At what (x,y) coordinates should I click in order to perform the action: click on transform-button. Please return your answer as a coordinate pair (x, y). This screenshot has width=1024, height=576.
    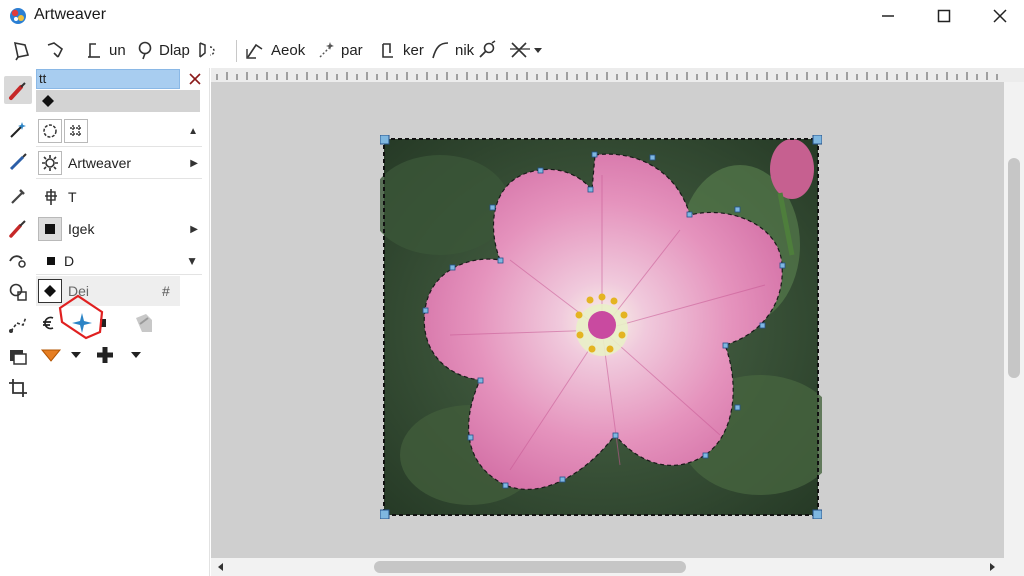
    Looking at the image, I should click on (526, 50).